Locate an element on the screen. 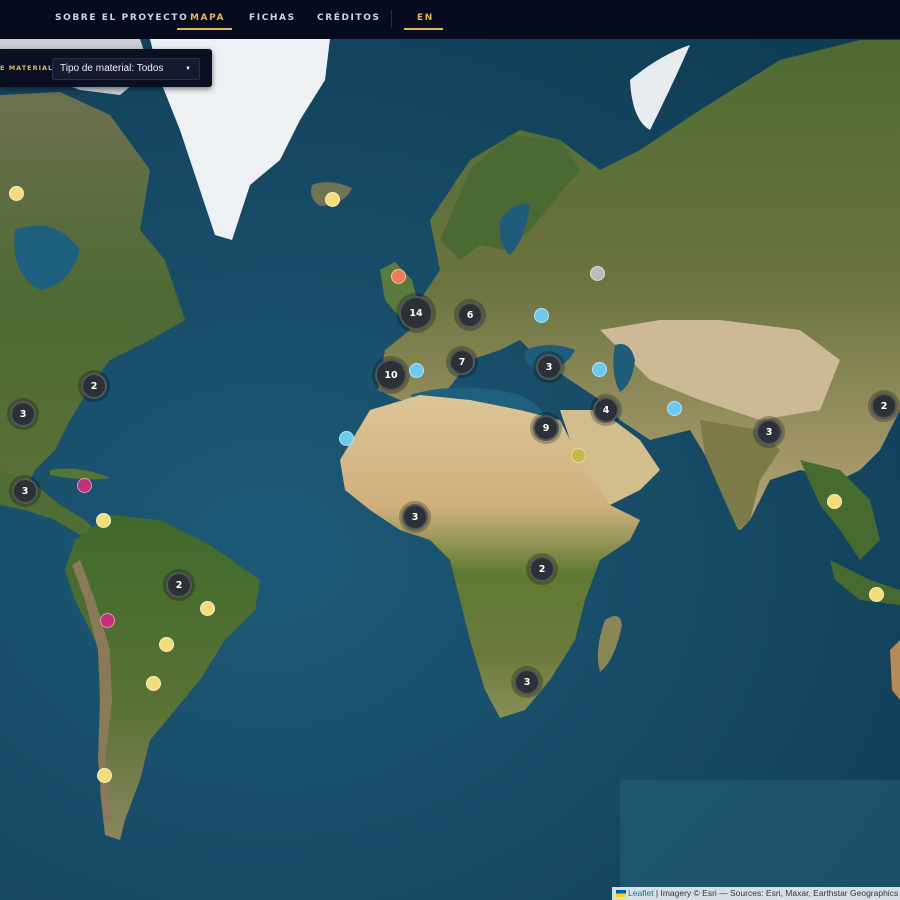  material-type-select: Tipo de material: Todos ▼ is located at coordinates (126, 69).